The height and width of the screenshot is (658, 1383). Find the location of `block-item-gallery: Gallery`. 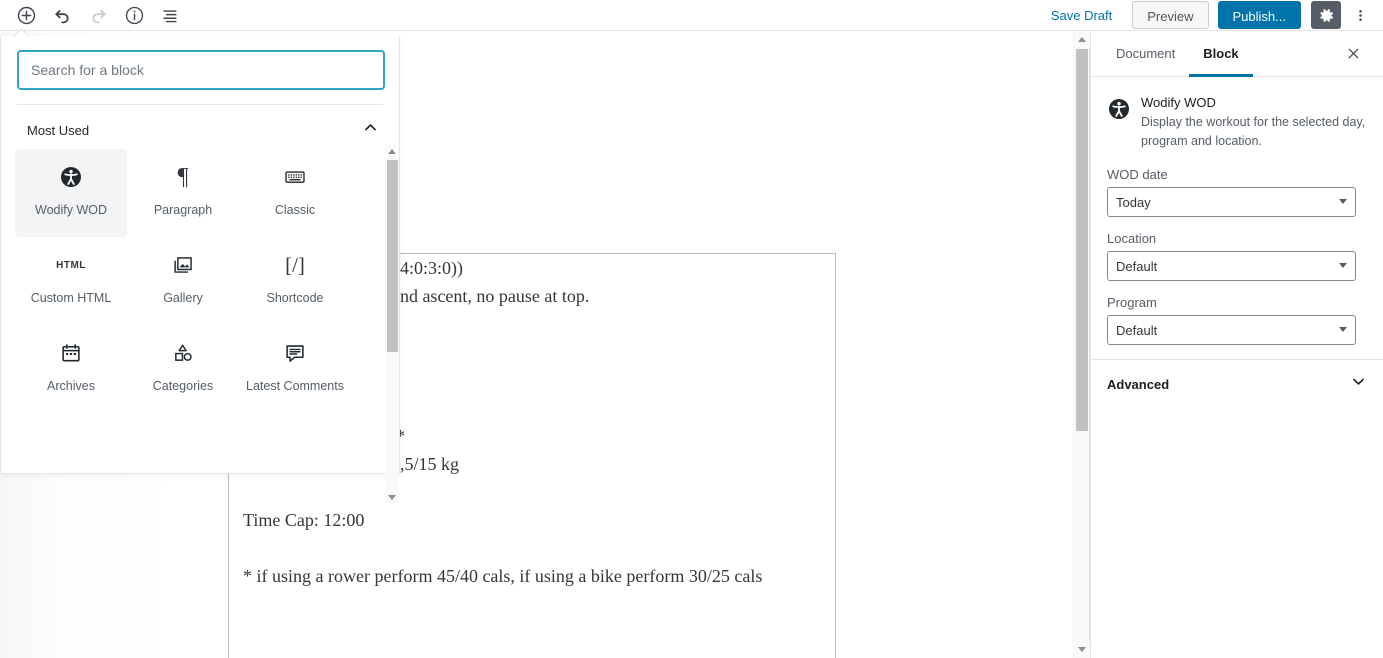

block-item-gallery: Gallery is located at coordinates (183, 281).